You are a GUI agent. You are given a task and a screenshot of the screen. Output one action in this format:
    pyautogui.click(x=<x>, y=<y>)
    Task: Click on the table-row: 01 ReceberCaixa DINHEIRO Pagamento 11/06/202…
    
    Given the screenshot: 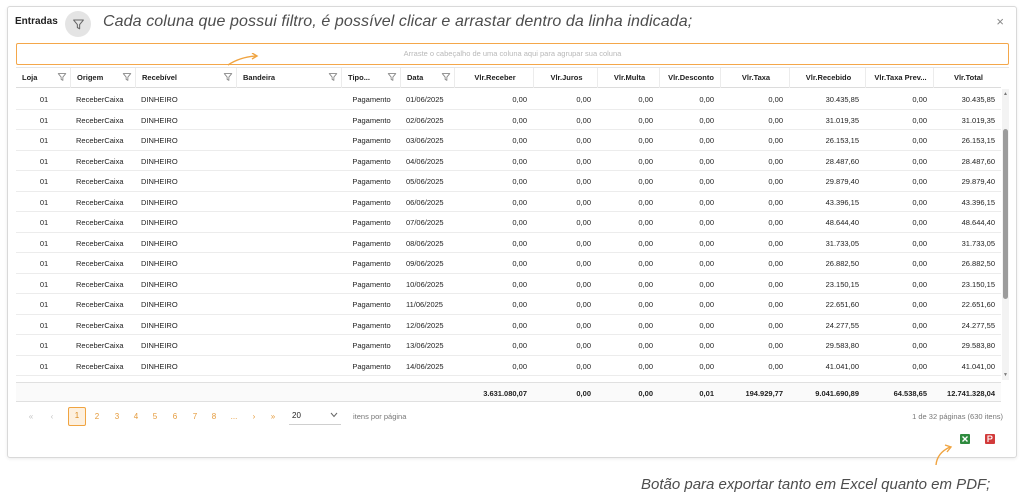 What is the action you would take?
    pyautogui.click(x=508, y=304)
    